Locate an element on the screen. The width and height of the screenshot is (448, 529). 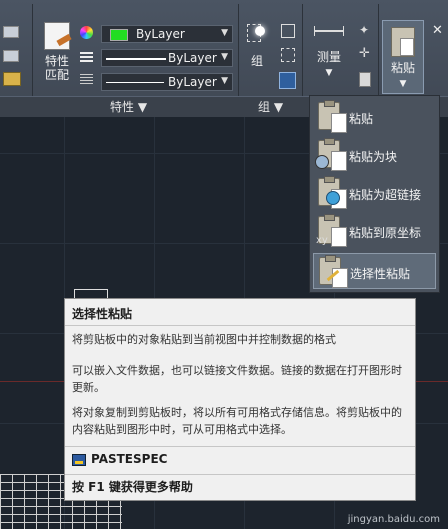
linetype-combo: ByLayer ▼ is located at coordinates (167, 58).